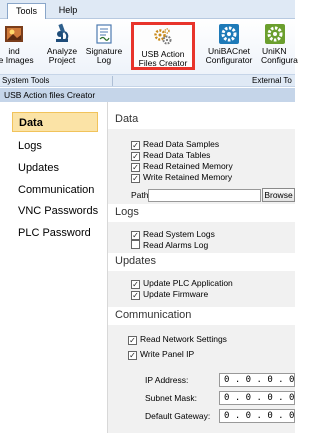 The height and width of the screenshot is (433, 320). I want to click on updates-panel: ✓ Update PLC Application ✓ Update Firmware, so click(201, 289).